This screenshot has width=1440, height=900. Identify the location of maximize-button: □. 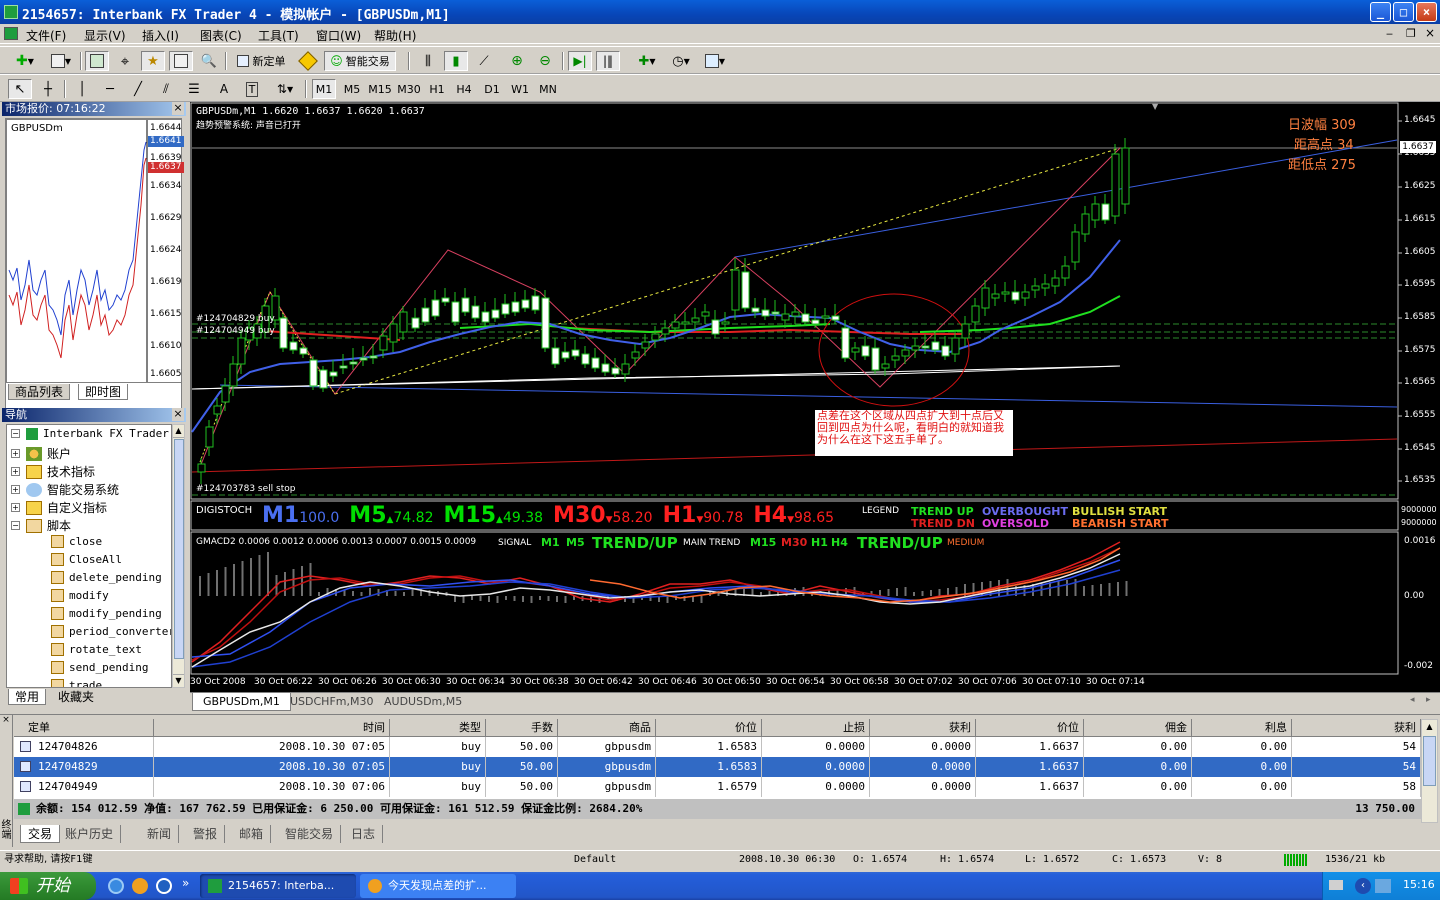
(1403, 12).